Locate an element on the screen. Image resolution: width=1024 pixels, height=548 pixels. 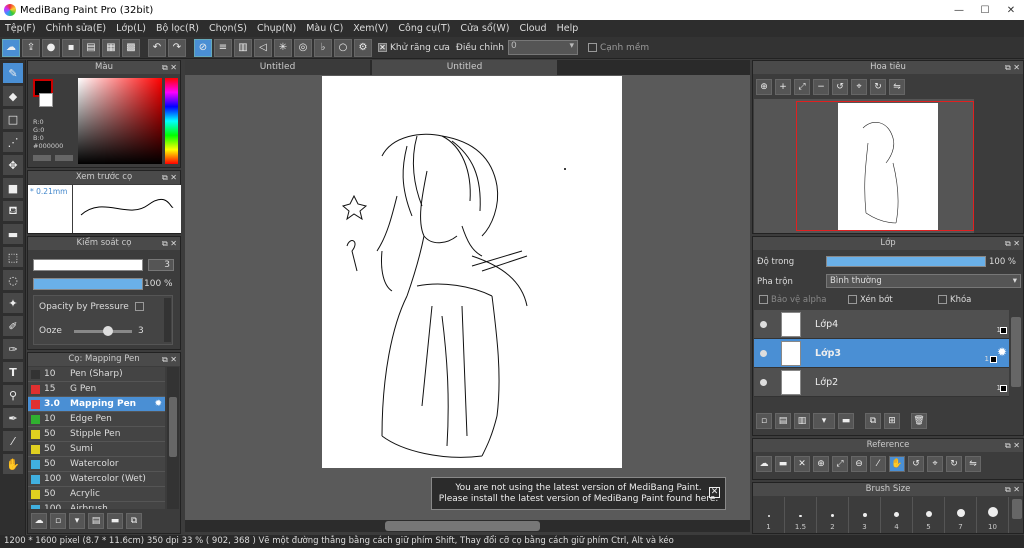
eyedropper-tool-icon: ⁄ is located at coordinates (13, 441).